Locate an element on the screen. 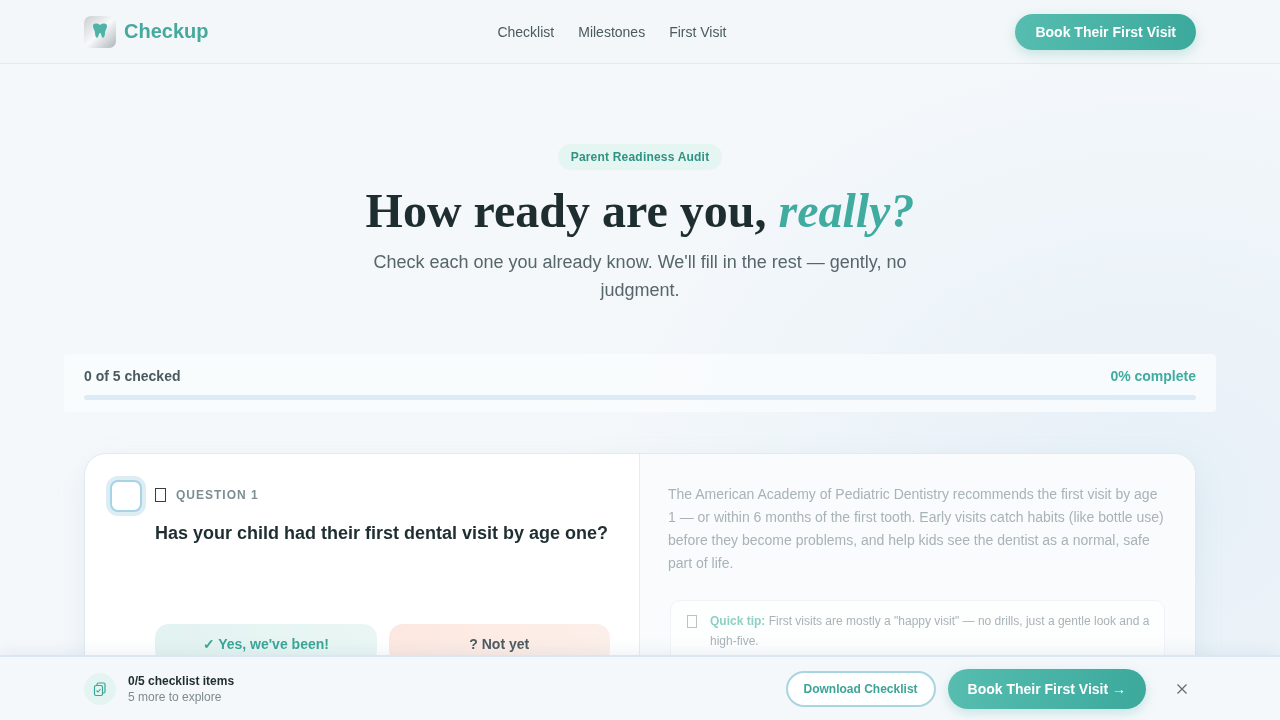 This screenshot has width=1280, height=720. checklist-count: 0/5 checklist items is located at coordinates (181, 680).